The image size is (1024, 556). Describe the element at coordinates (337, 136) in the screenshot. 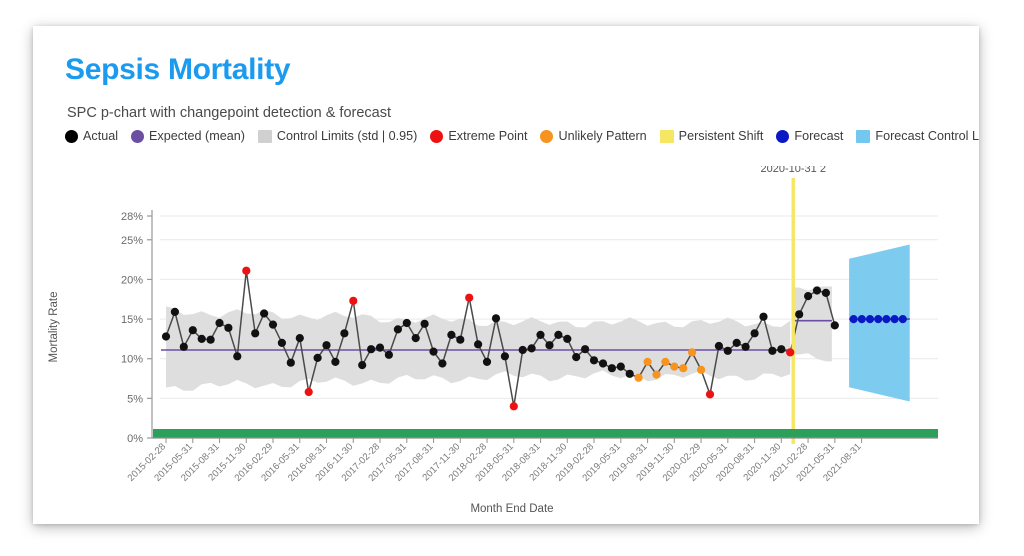

I see `legend-item: Control Limits (std | 0.95)` at that location.